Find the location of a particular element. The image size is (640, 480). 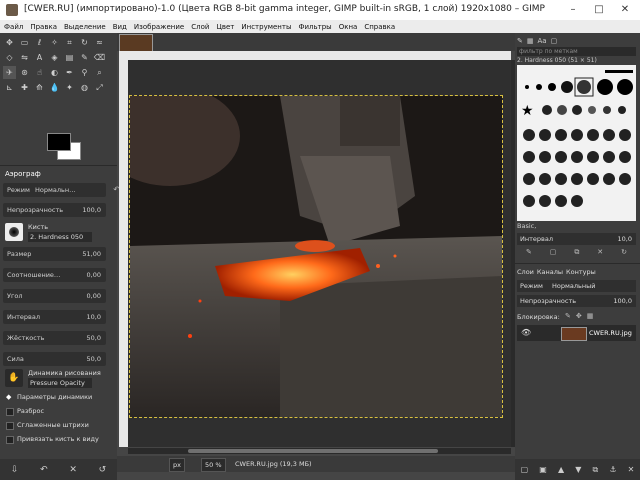

brush-refresh-icon: ↻ is located at coordinates (624, 253).